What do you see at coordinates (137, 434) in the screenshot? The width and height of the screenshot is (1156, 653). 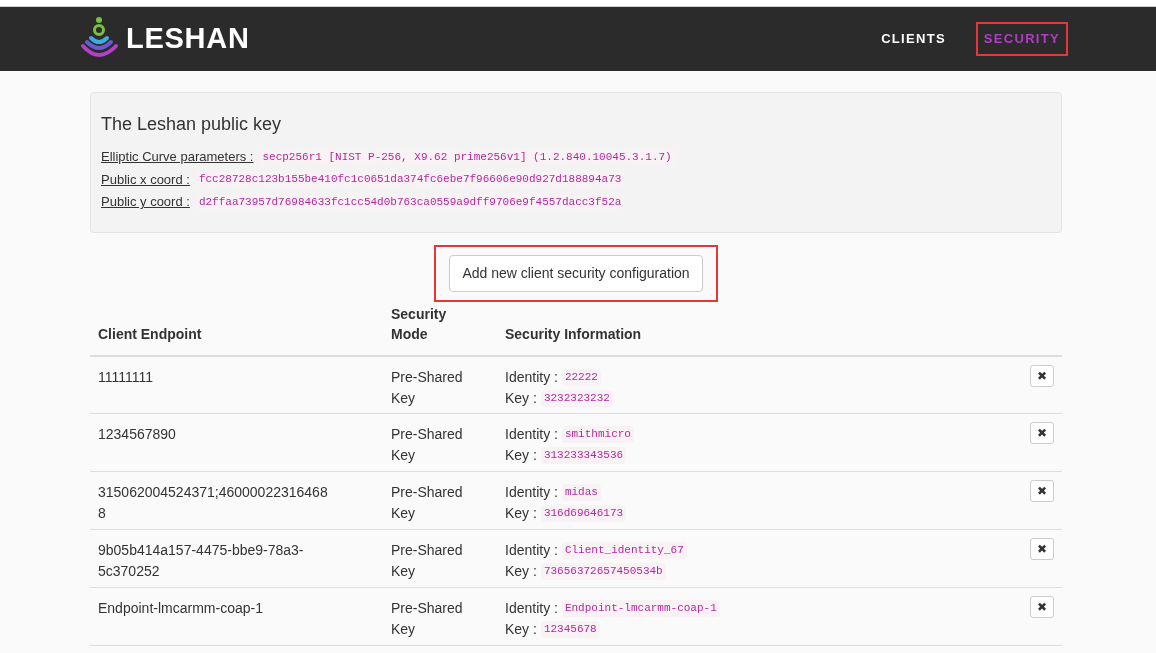 I see `endpoint-text: 1234567890` at bounding box center [137, 434].